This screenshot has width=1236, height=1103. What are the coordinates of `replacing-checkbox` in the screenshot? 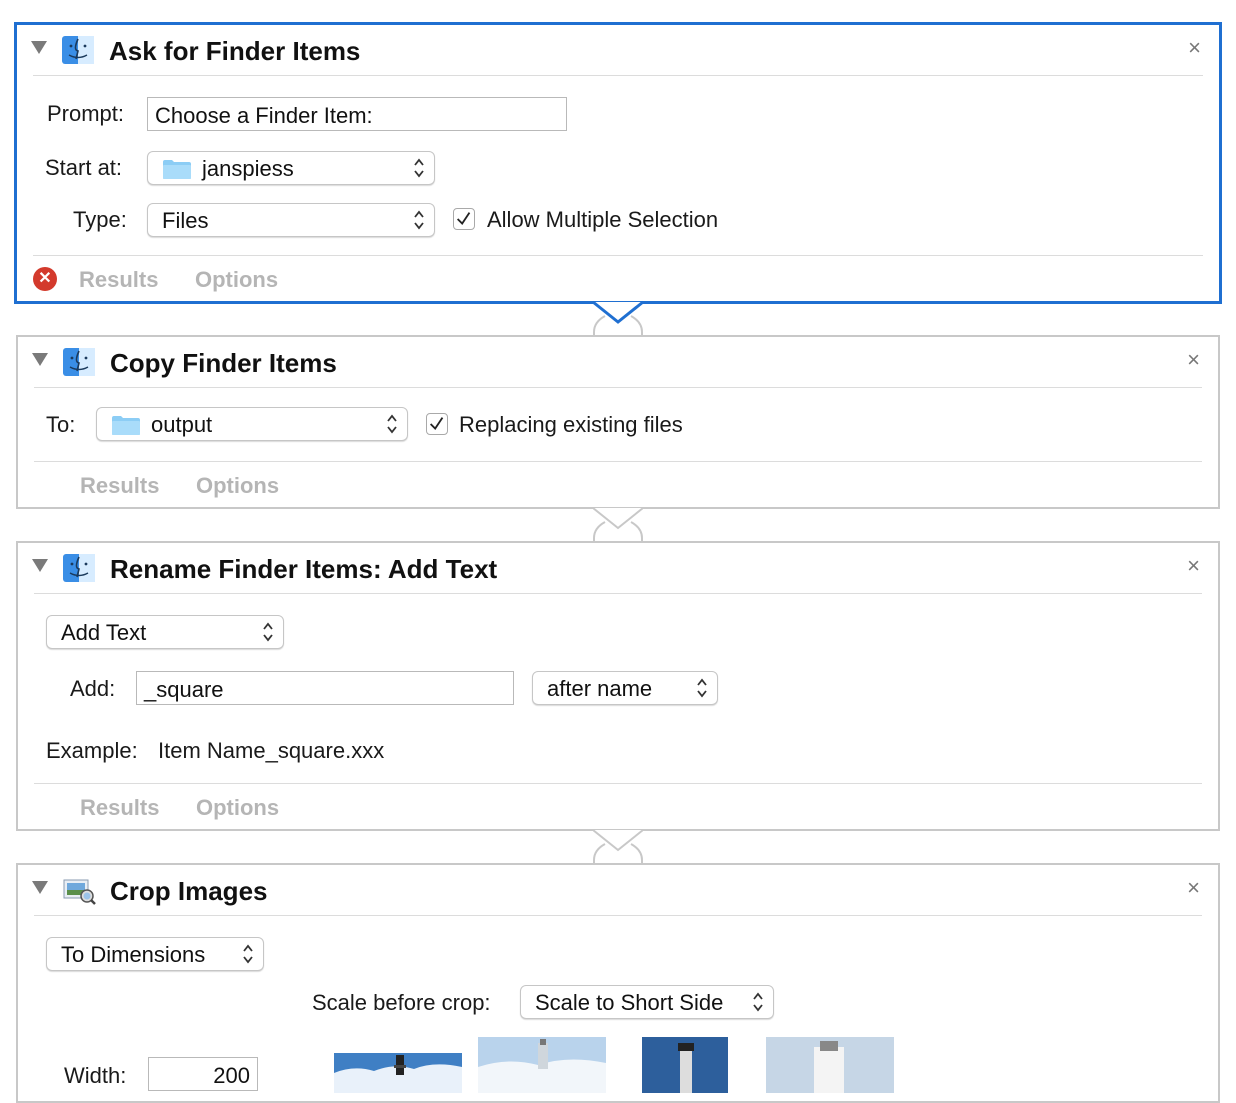 It's located at (437, 424).